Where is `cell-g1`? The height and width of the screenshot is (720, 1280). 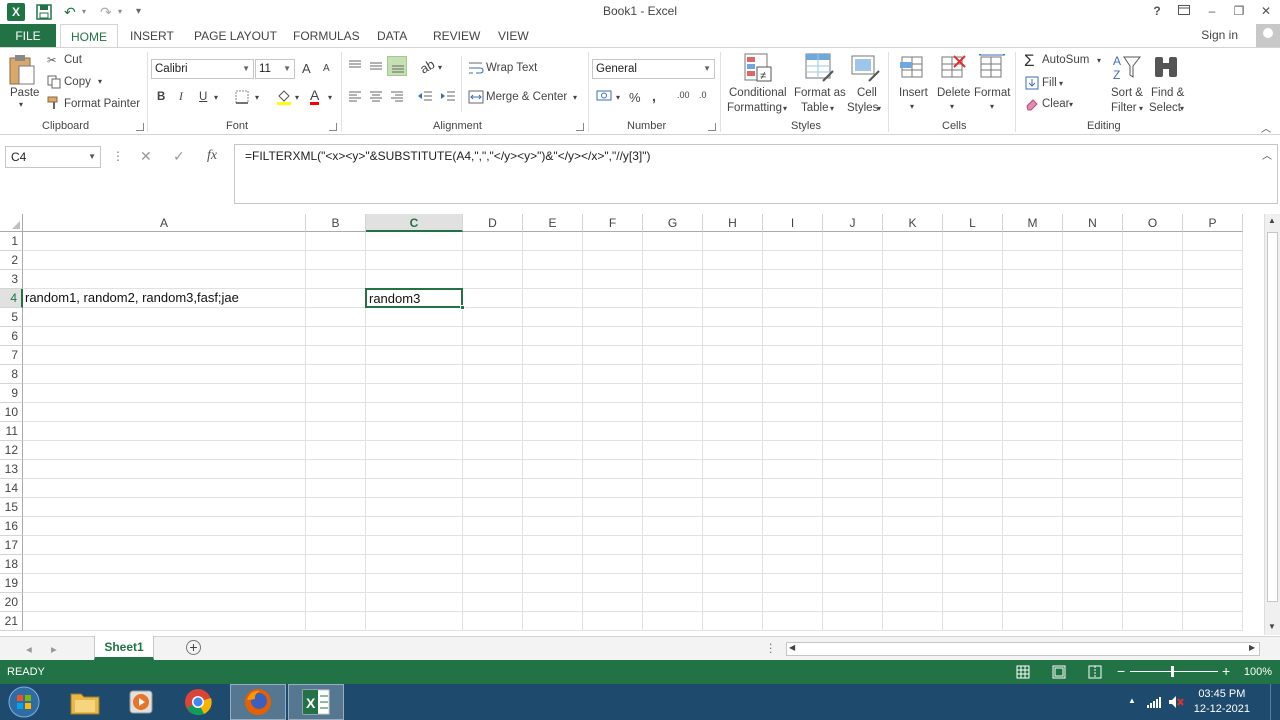
cell-g1 is located at coordinates (673, 241).